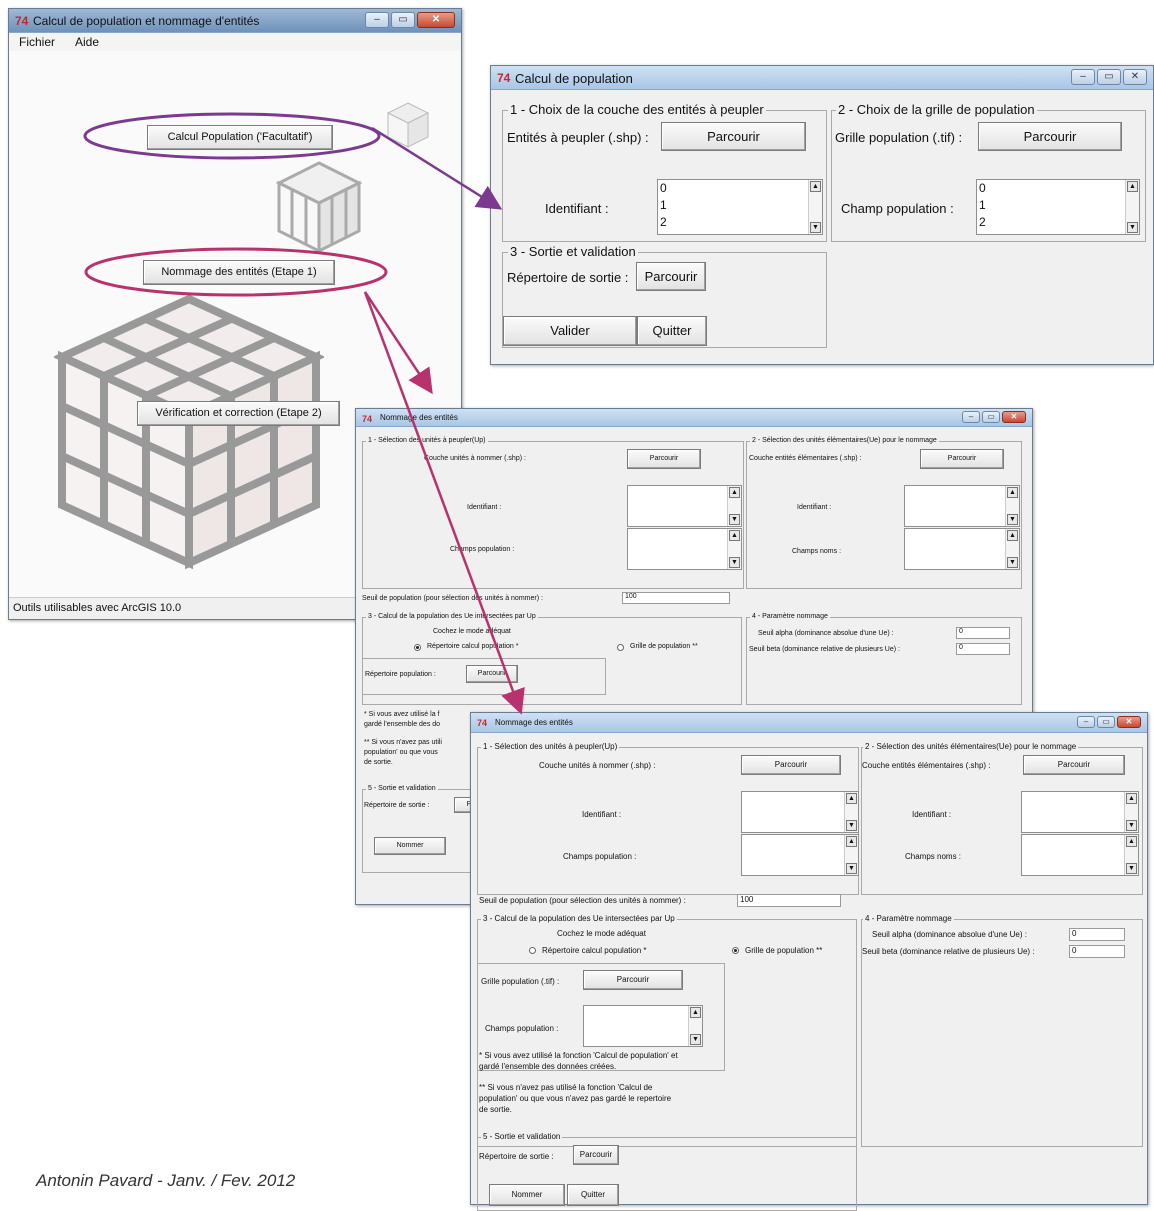  I want to click on nommage1-titlebar: 74 Nommage des entités – ▭ ✕, so click(694, 418).